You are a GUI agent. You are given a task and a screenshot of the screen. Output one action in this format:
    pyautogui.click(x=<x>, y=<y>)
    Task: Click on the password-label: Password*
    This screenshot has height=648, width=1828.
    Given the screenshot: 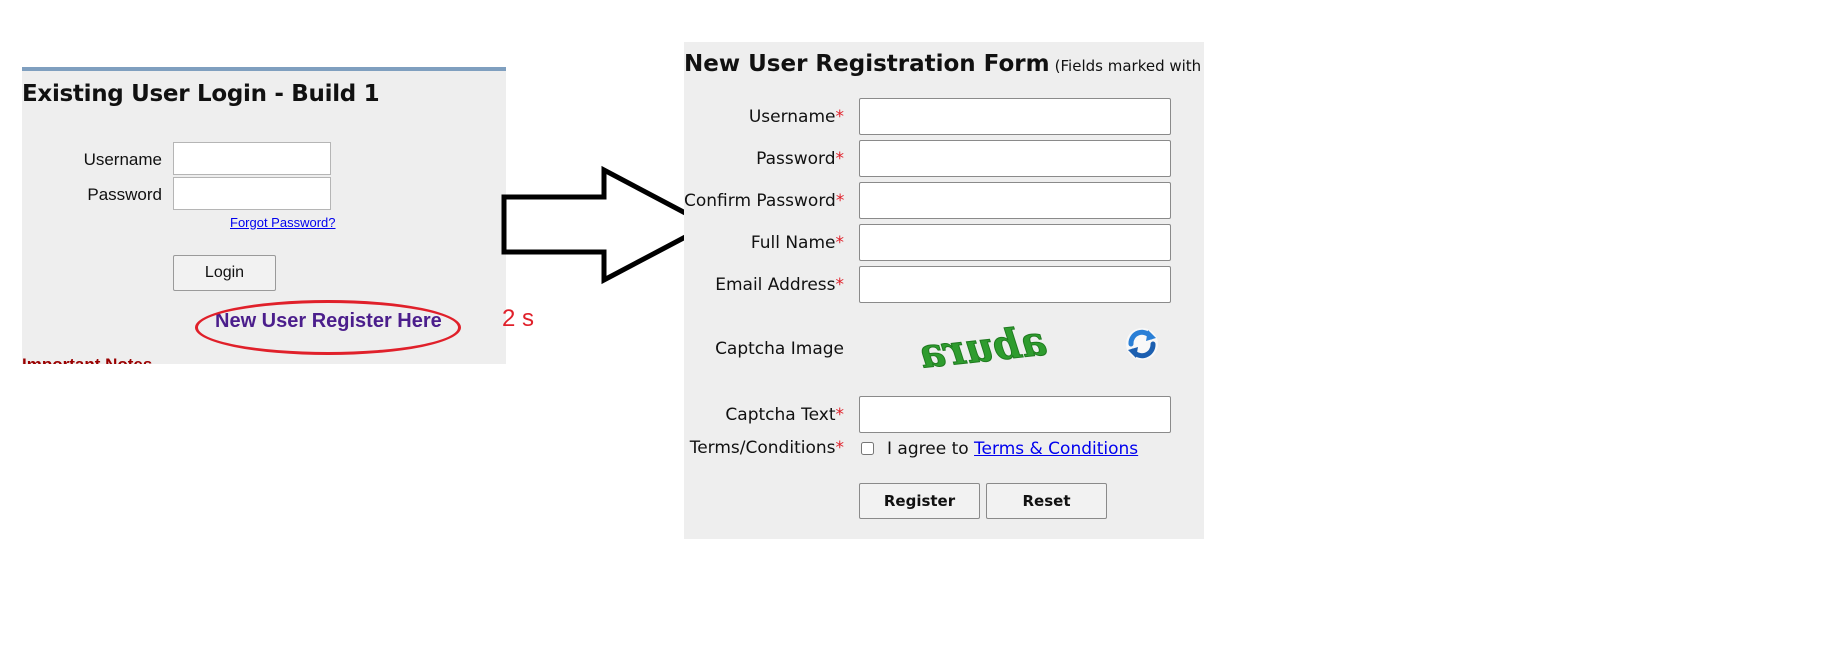 What is the action you would take?
    pyautogui.click(x=800, y=159)
    